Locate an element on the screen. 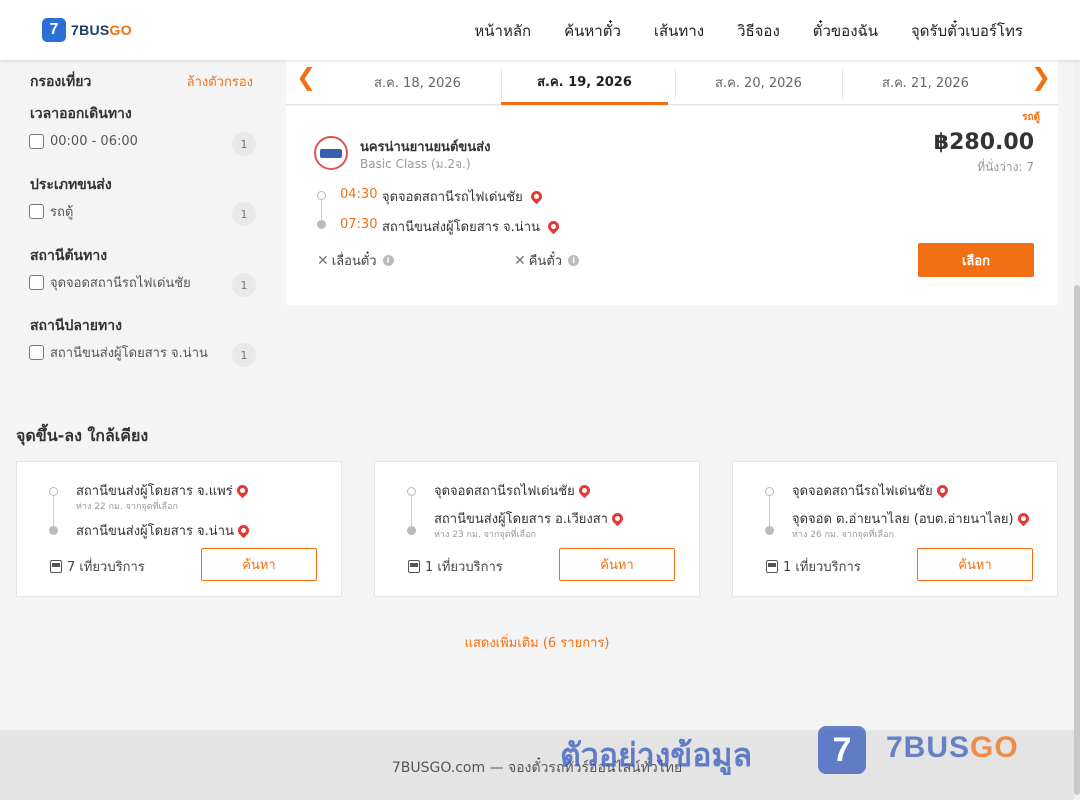 The height and width of the screenshot is (800, 1080). departure-stop: จุดจอดสถานีรถไฟเด่นชัย is located at coordinates (463, 196).